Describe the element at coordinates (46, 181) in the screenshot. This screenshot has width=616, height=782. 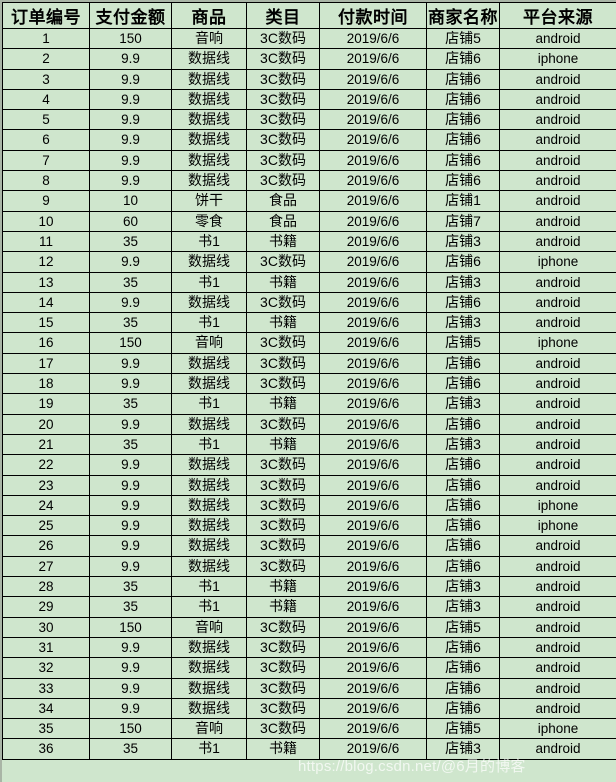
I see `cell-order-id: 8` at that location.